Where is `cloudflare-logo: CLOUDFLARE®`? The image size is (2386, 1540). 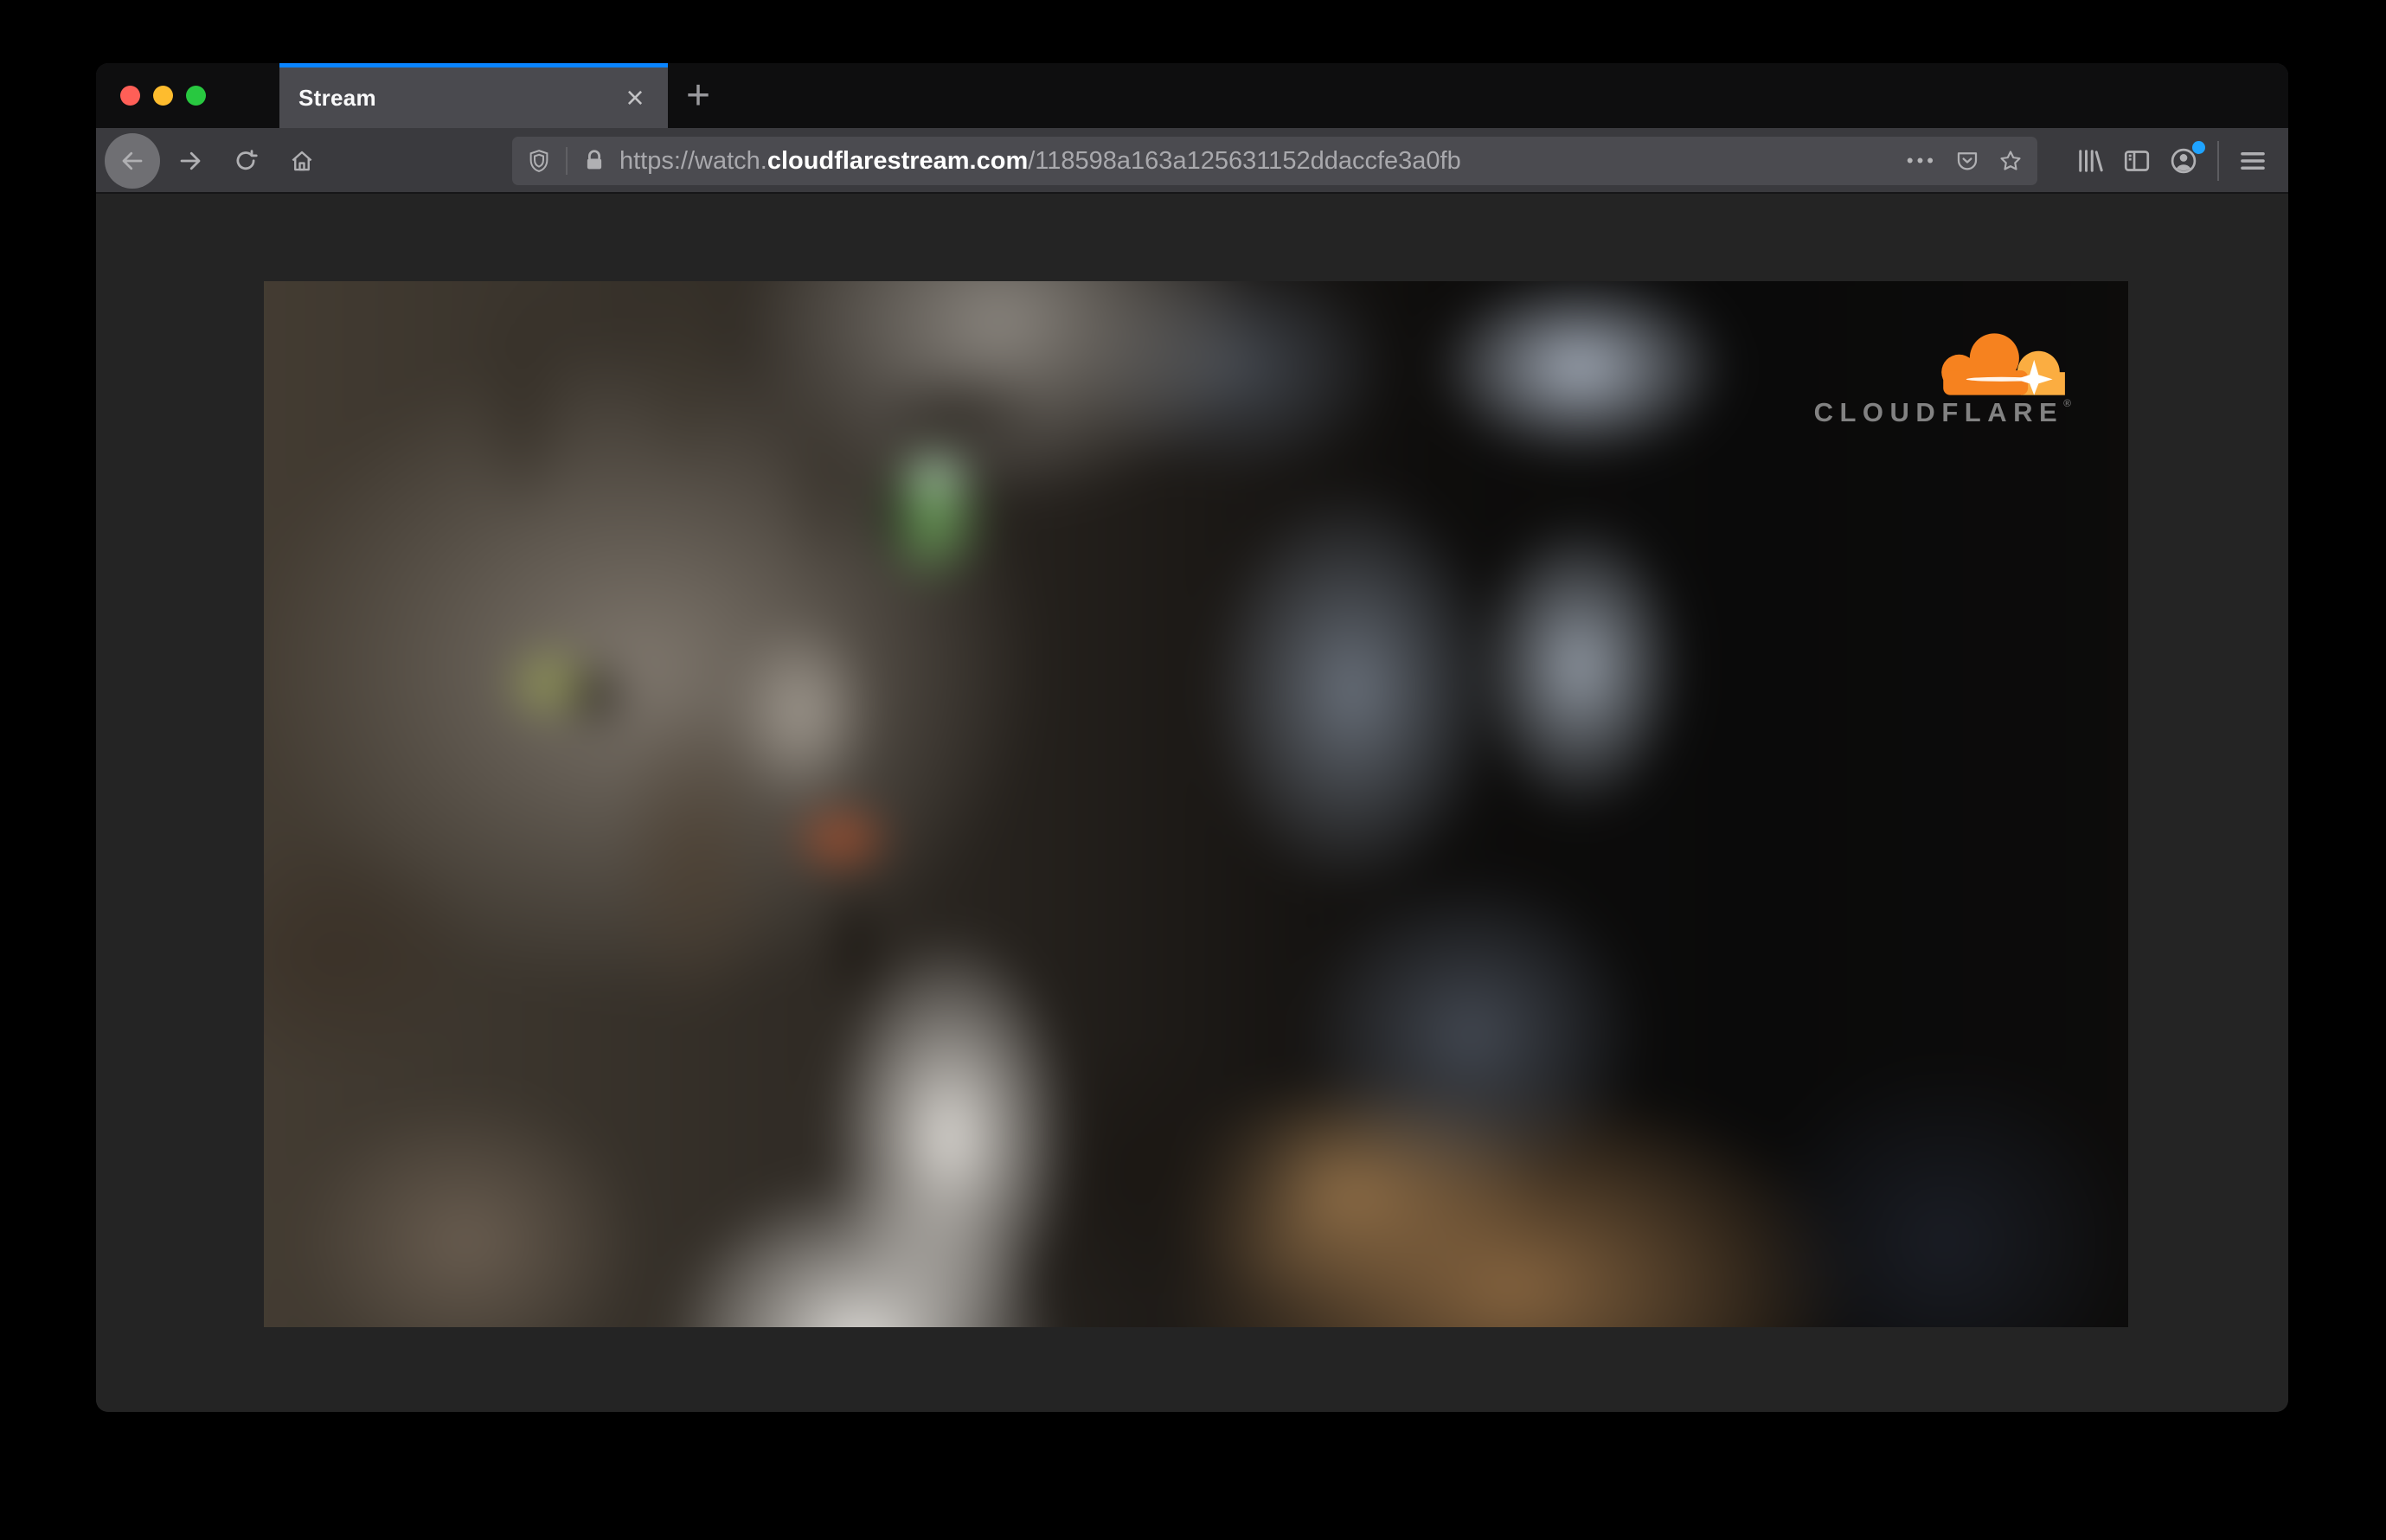
cloudflare-logo: CLOUDFLARE® is located at coordinates (1943, 380).